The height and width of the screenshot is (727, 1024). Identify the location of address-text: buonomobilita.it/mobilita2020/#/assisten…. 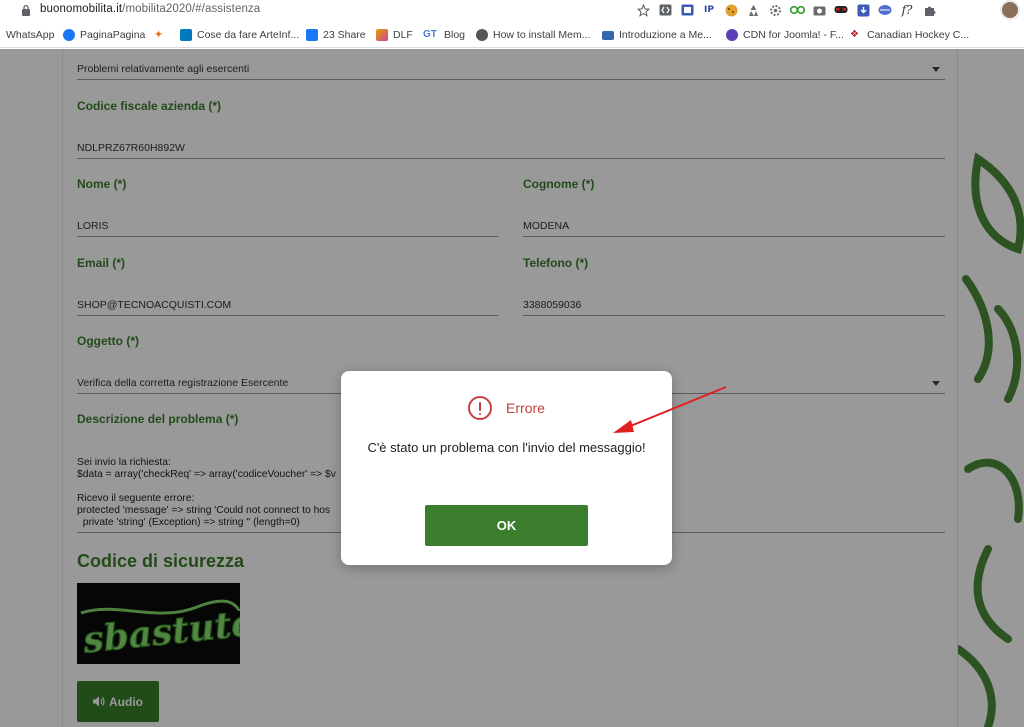
(150, 9).